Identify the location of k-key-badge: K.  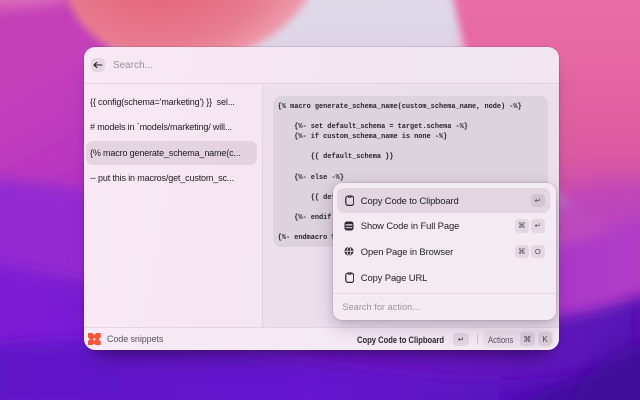
(545, 339).